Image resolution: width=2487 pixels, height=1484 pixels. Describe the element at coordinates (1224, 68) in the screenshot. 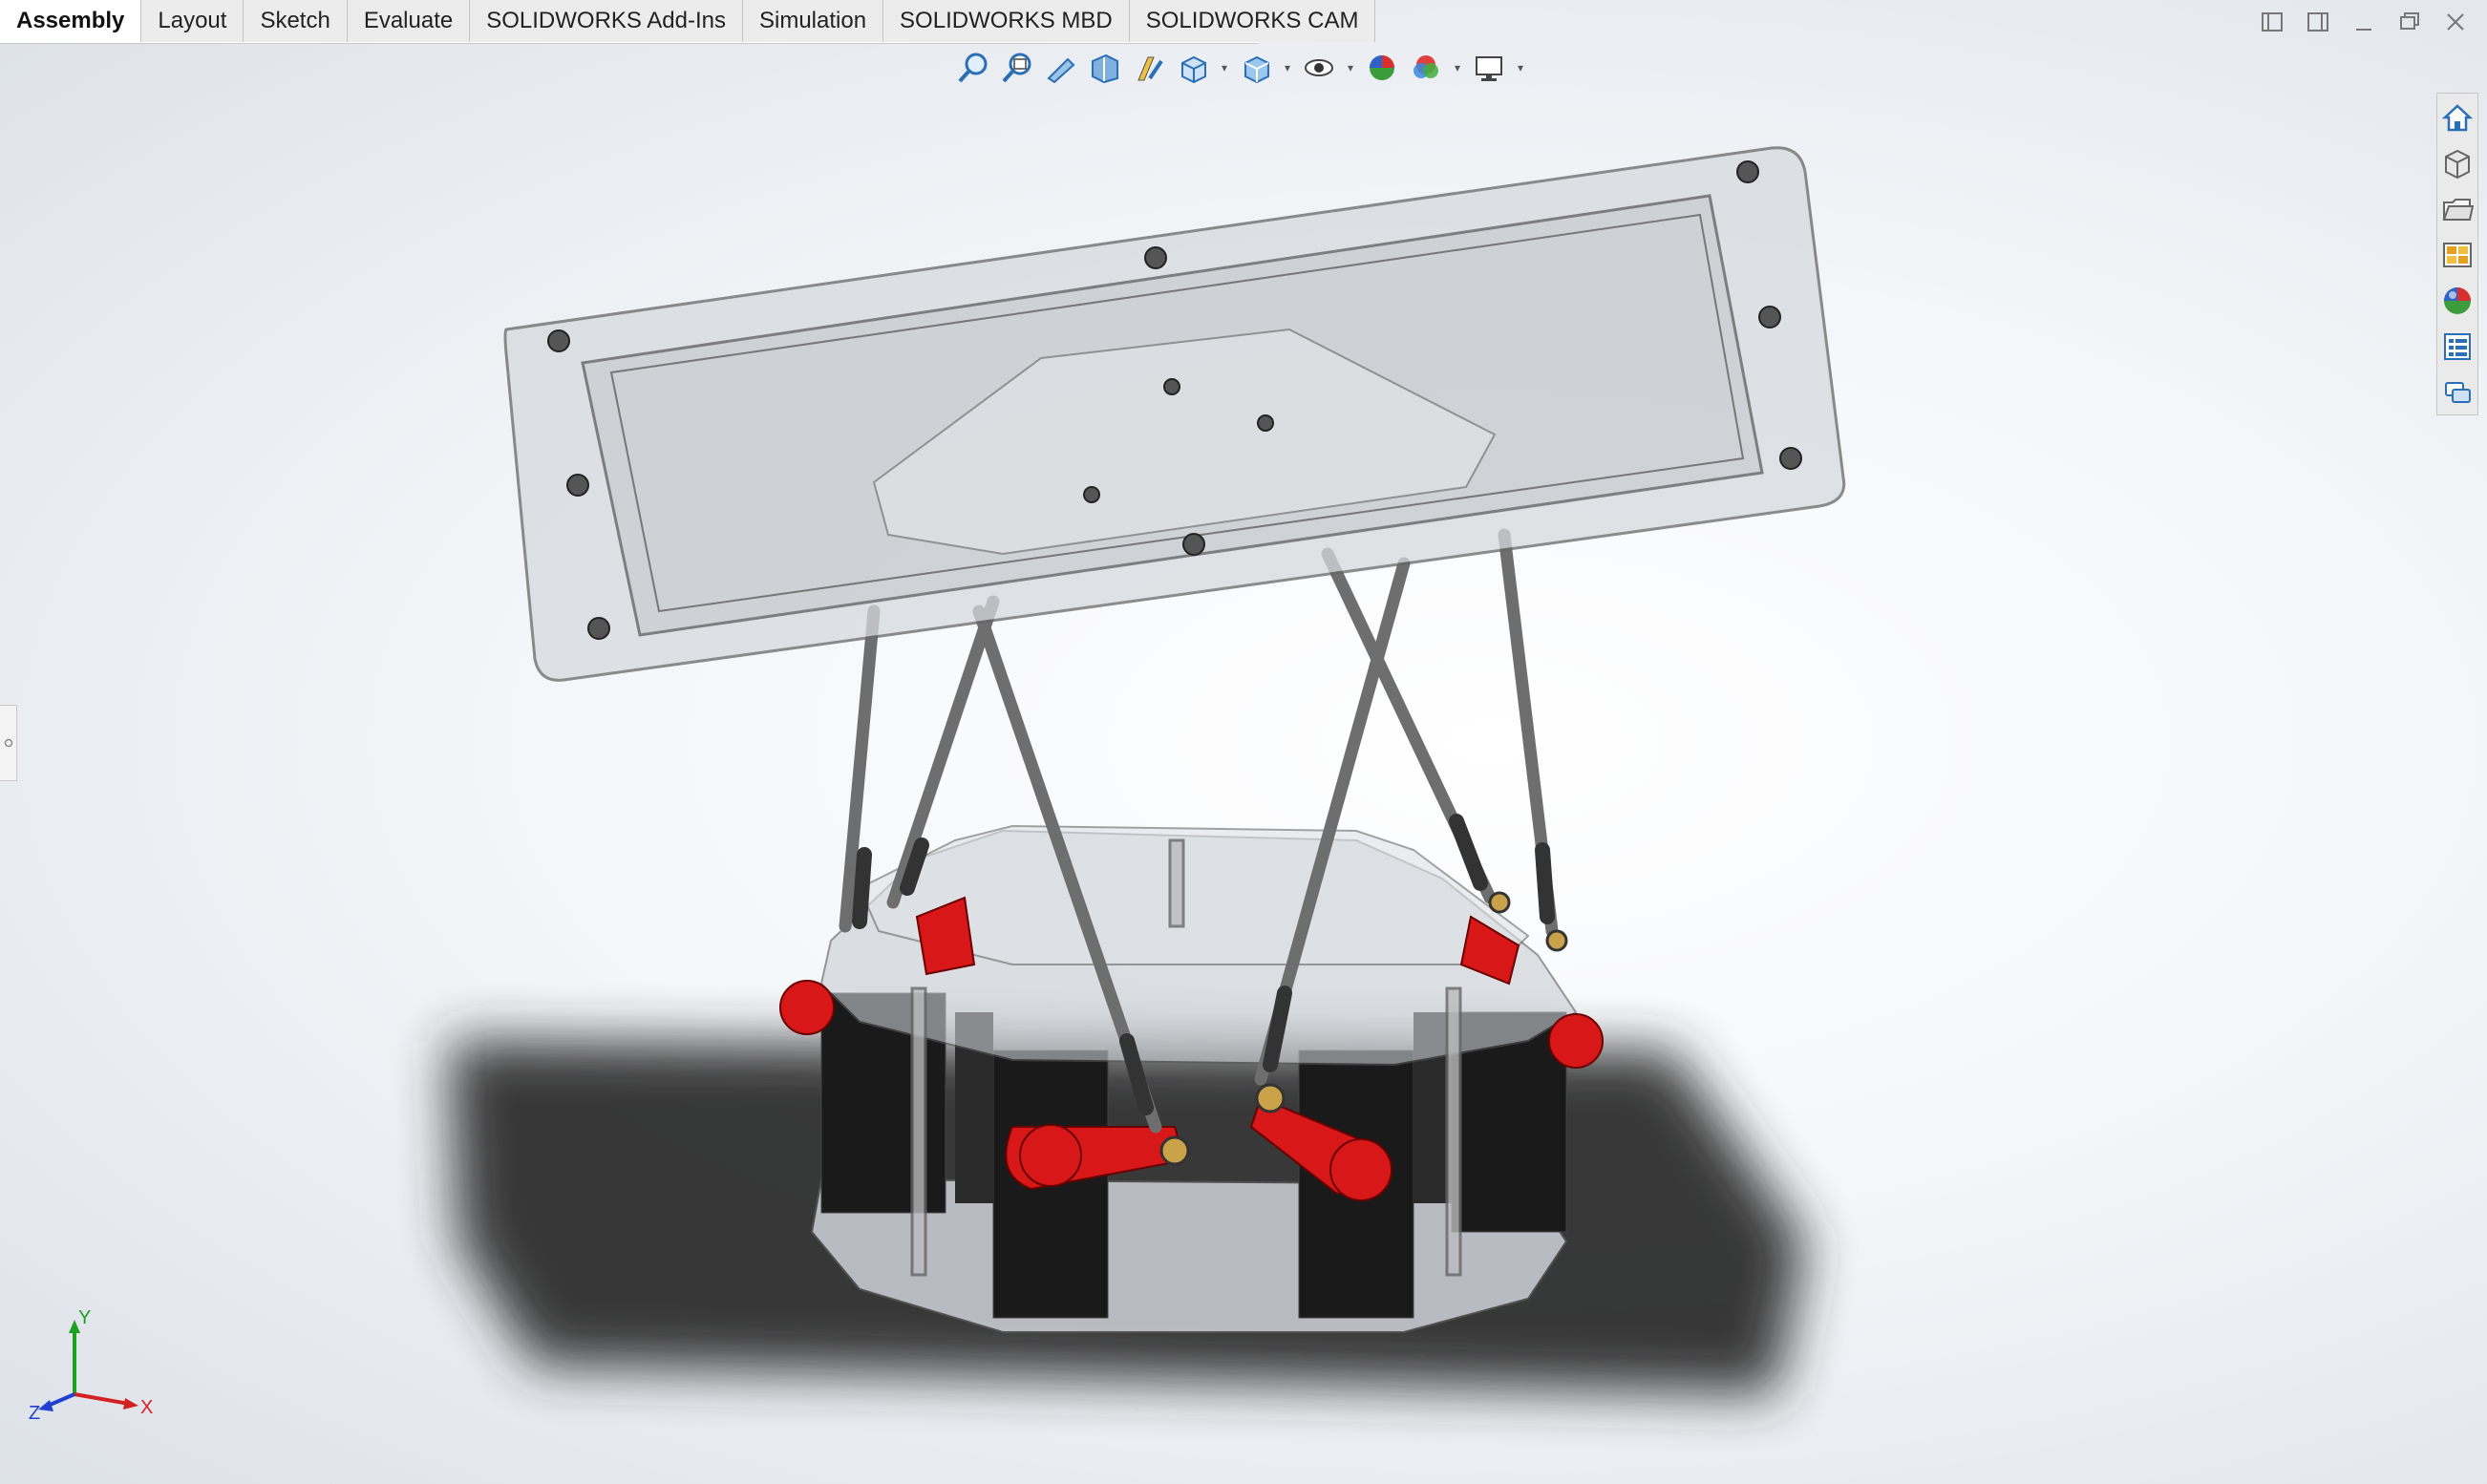

I see `view-orientation-dropdown-icon: ▾` at that location.